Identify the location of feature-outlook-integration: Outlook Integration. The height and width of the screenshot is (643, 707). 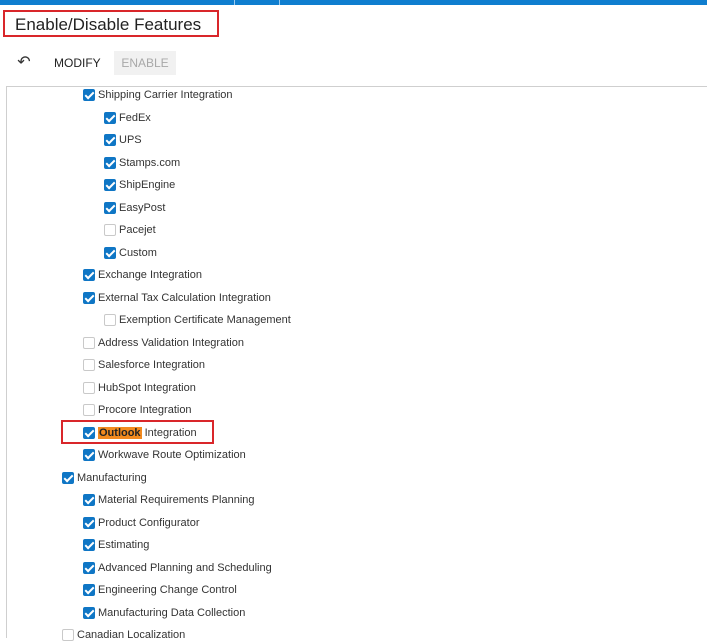
(140, 433).